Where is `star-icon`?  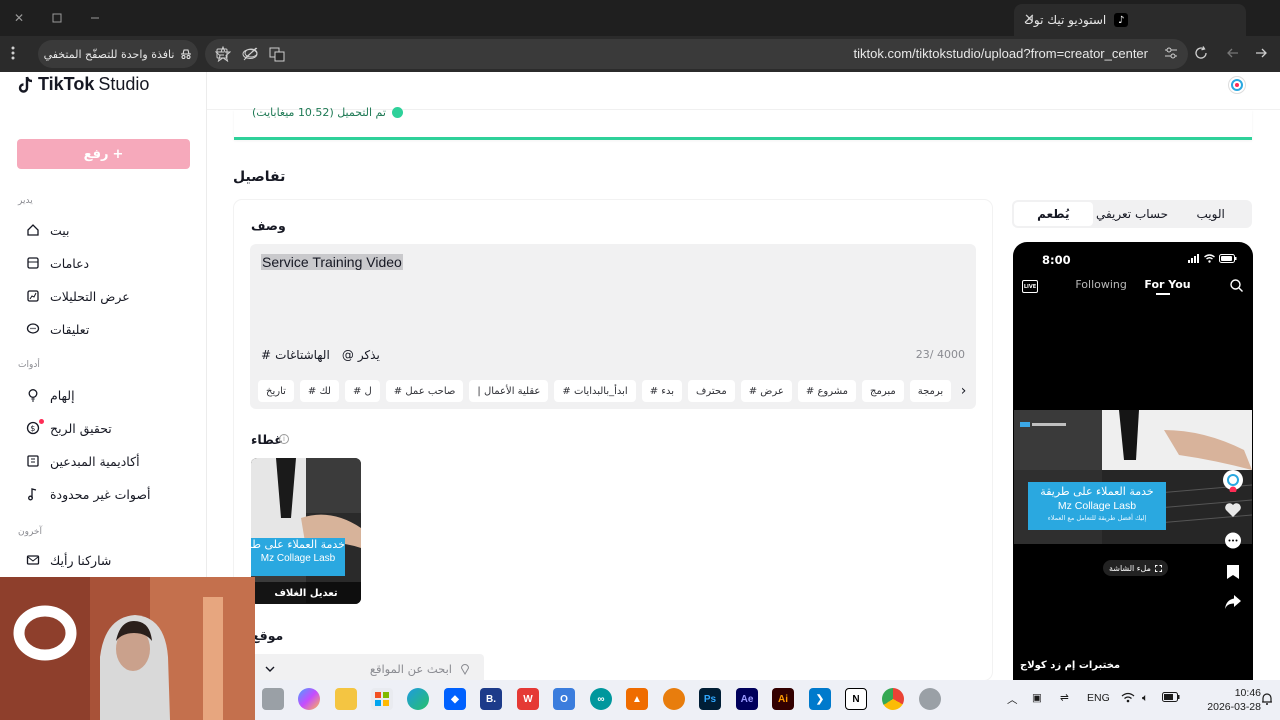 star-icon is located at coordinates (223, 54).